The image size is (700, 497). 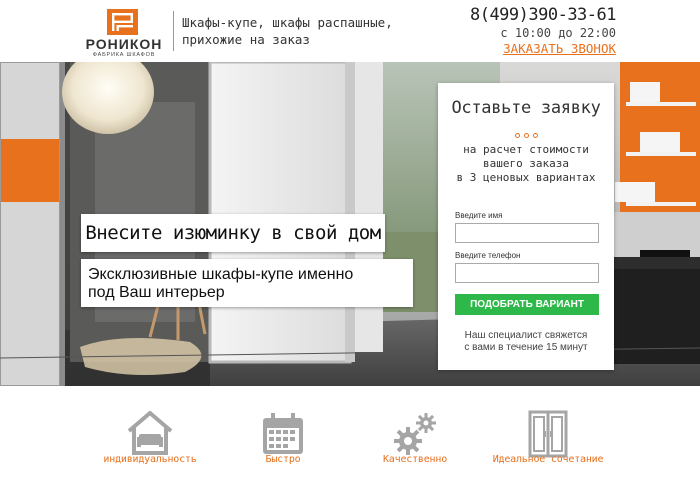 I want to click on gears-icon, so click(x=415, y=434).